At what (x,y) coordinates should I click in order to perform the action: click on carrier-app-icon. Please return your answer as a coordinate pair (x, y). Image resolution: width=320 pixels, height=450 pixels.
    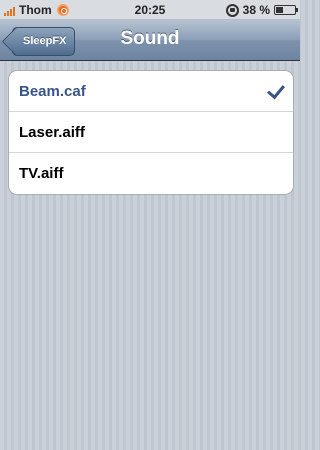
    Looking at the image, I should click on (62, 9).